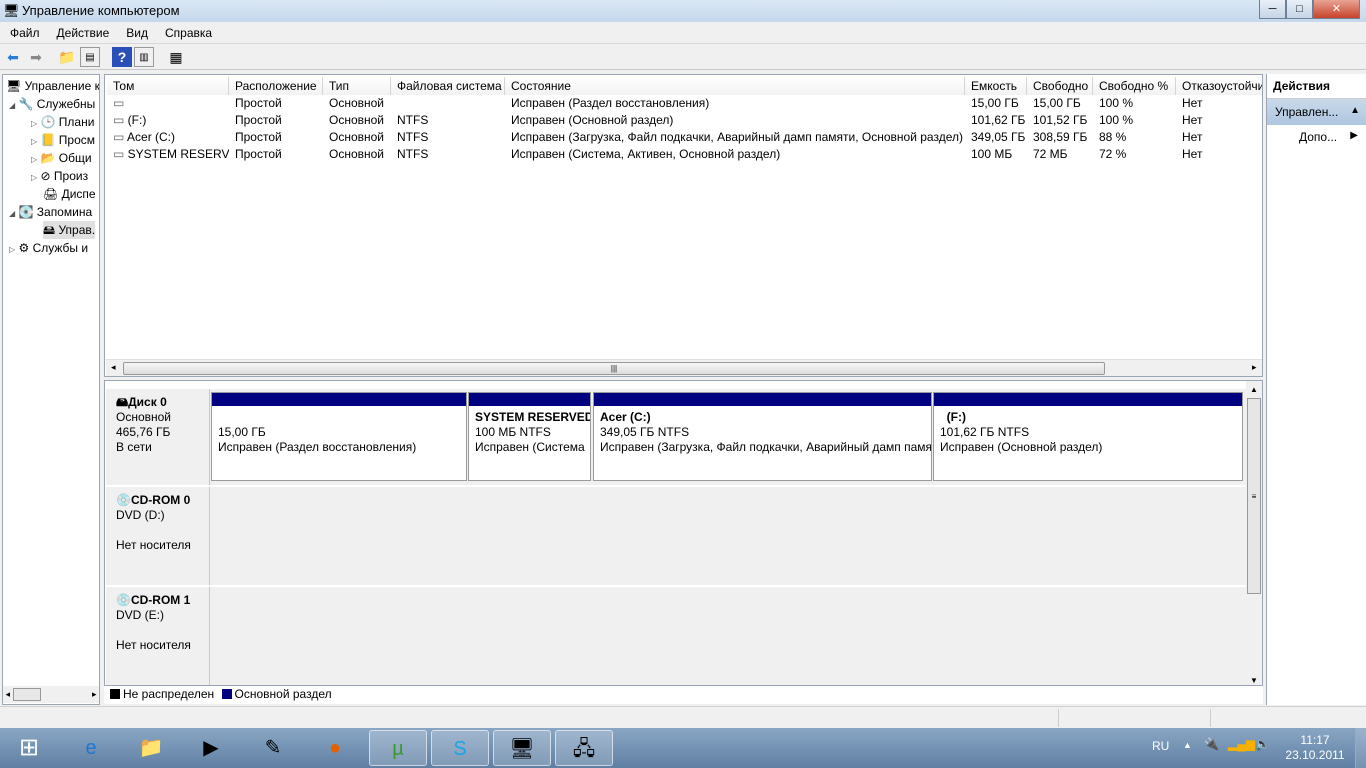 The width and height of the screenshot is (1366, 768). What do you see at coordinates (335, 748) in the screenshot?
I see `firefox-icon: ●` at bounding box center [335, 748].